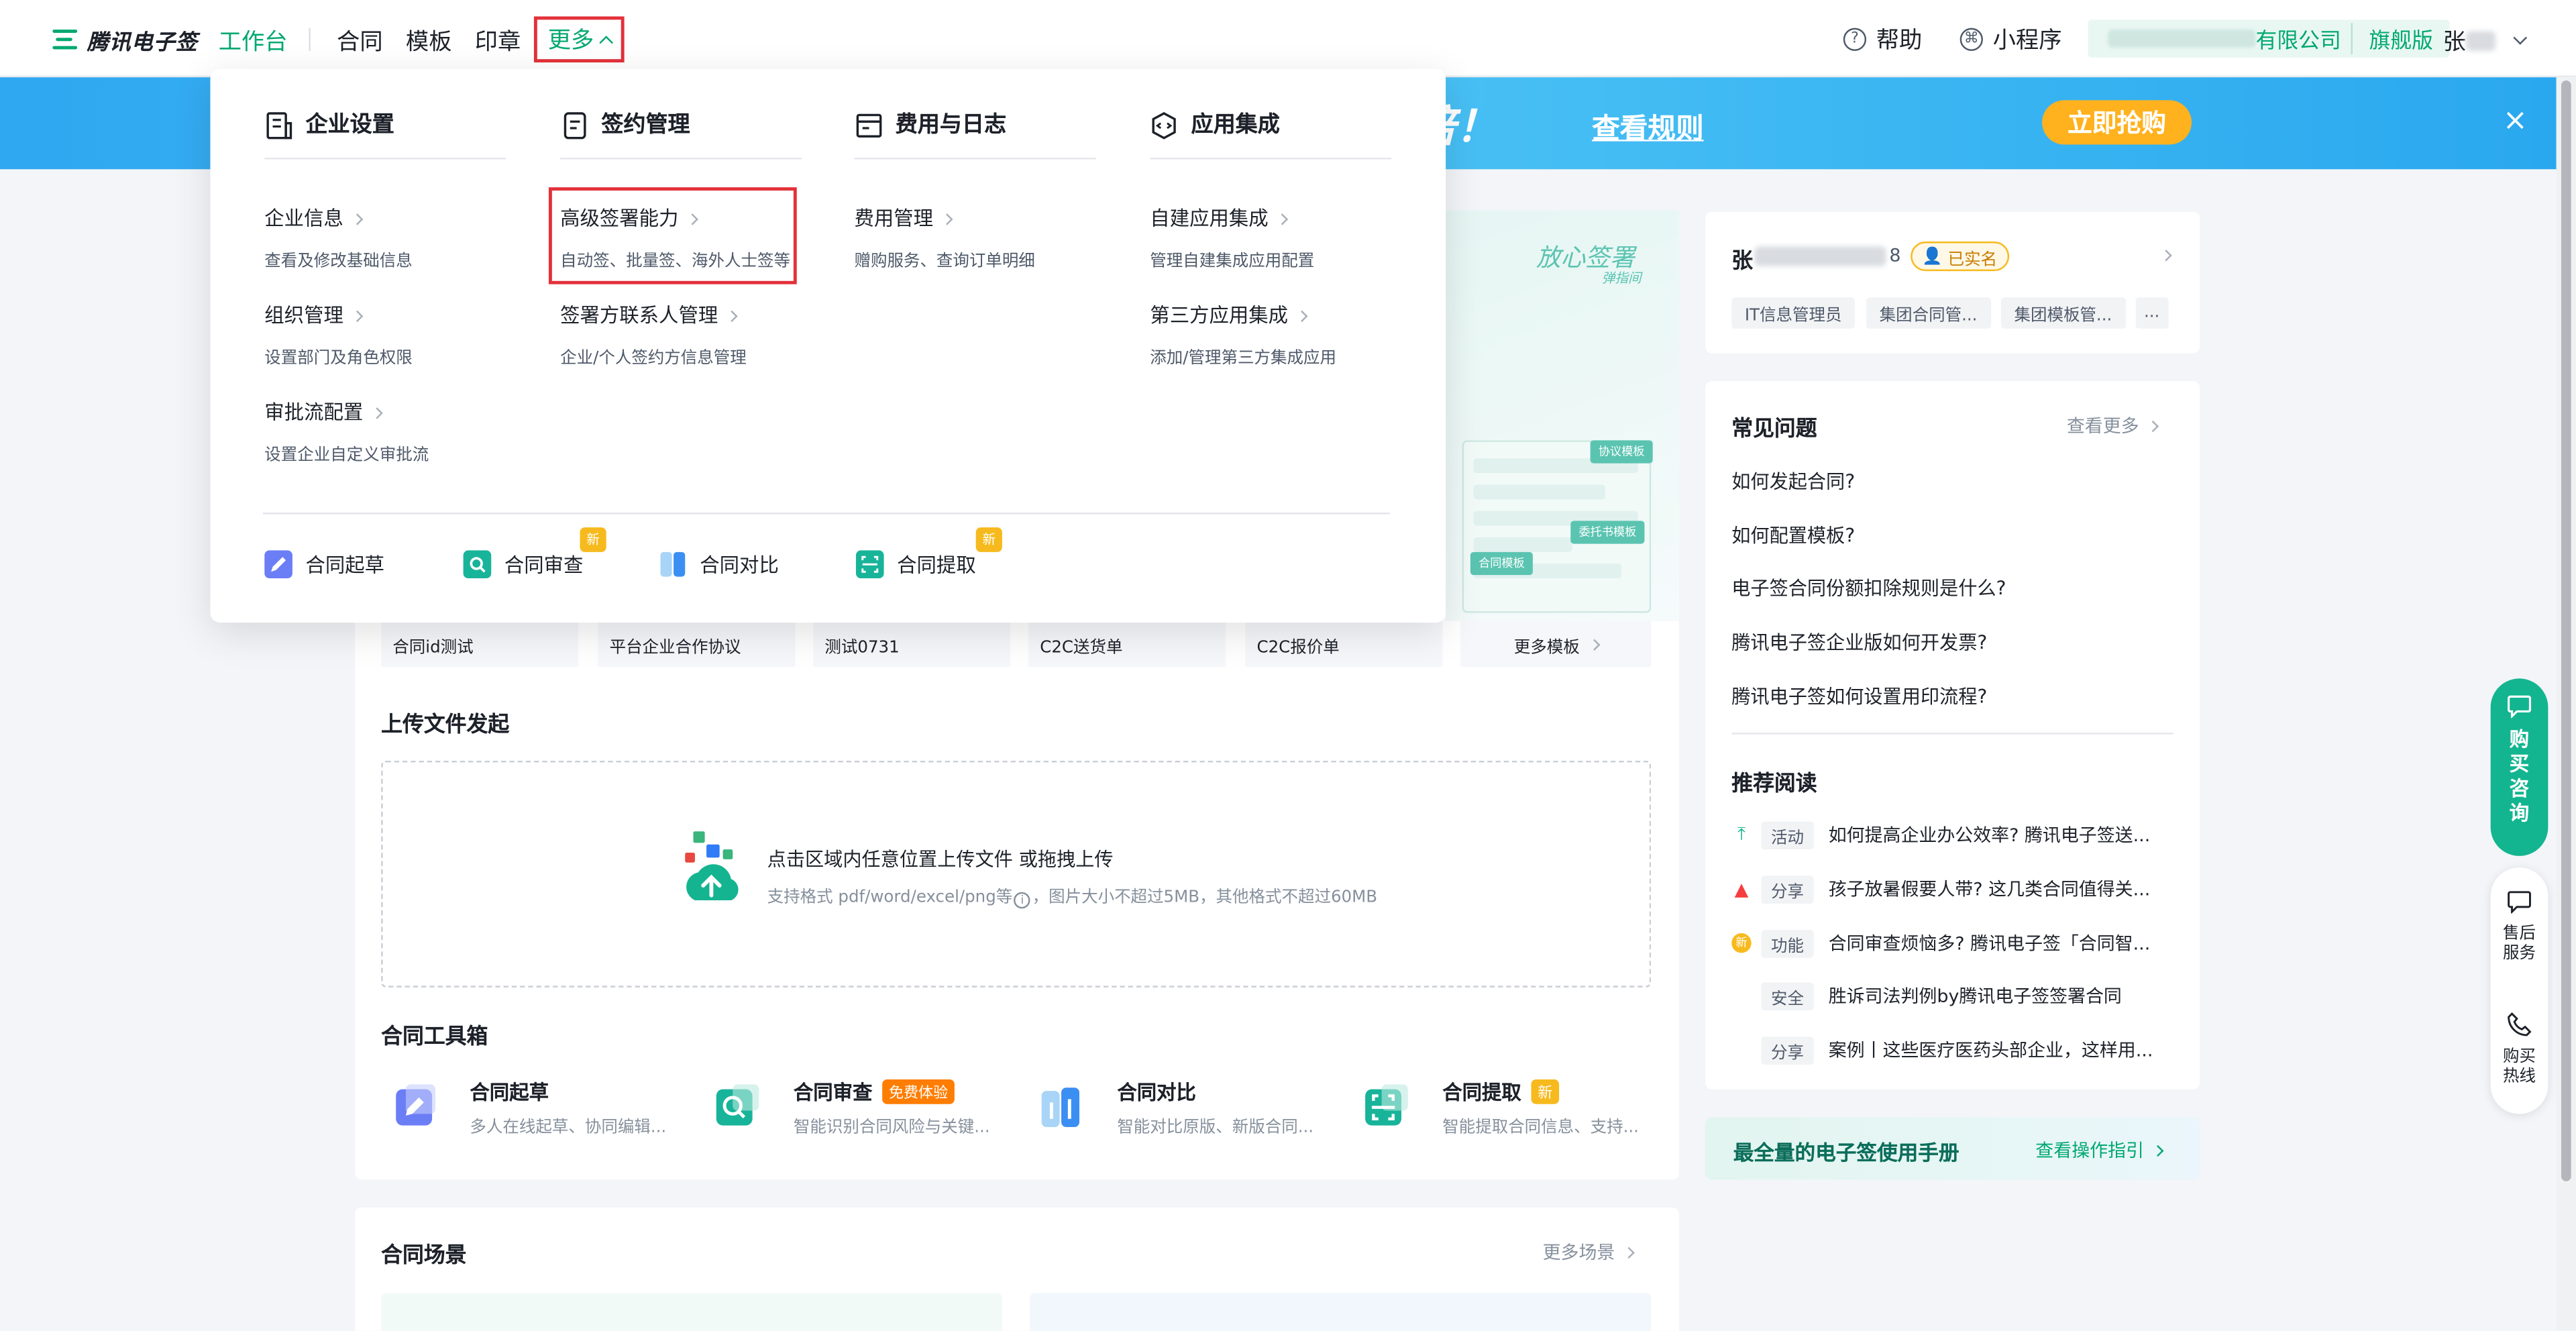  What do you see at coordinates (346, 456) in the screenshot?
I see `dd-item-desc: 设置企业自定义审批流` at bounding box center [346, 456].